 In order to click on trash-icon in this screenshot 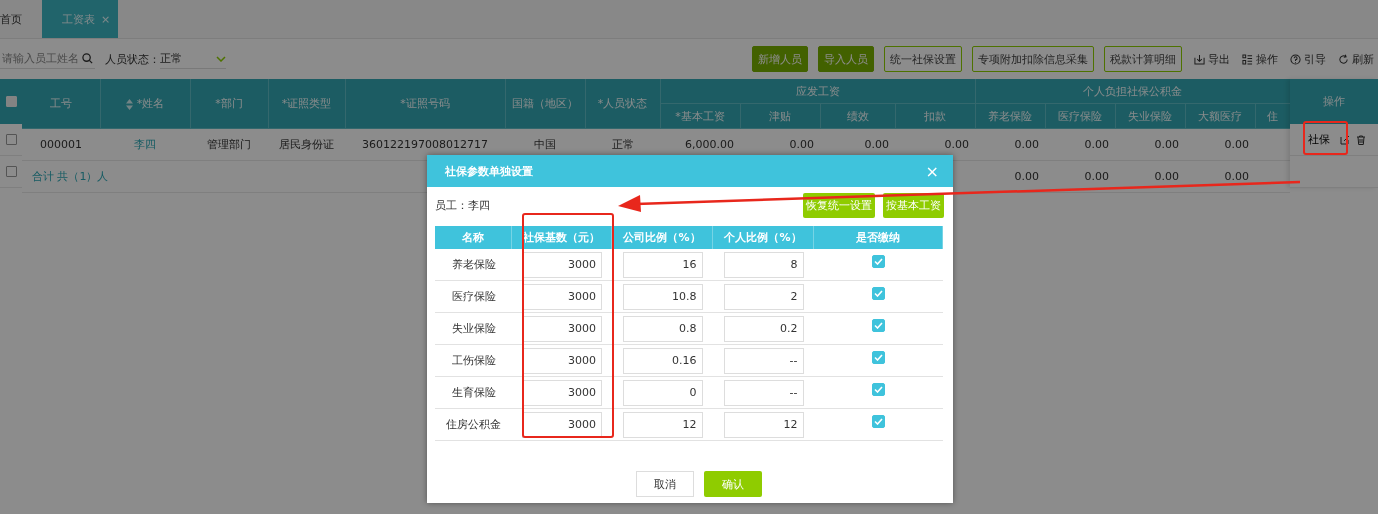, I will do `click(1361, 139)`.